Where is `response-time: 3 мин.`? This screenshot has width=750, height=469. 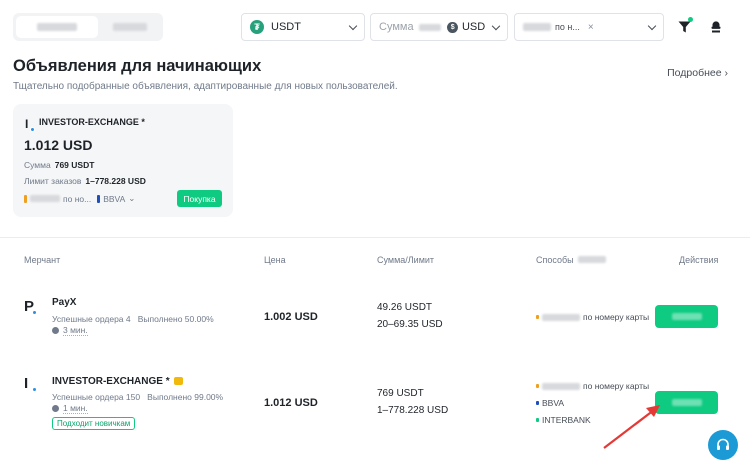
response-time: 3 мин. is located at coordinates (70, 330).